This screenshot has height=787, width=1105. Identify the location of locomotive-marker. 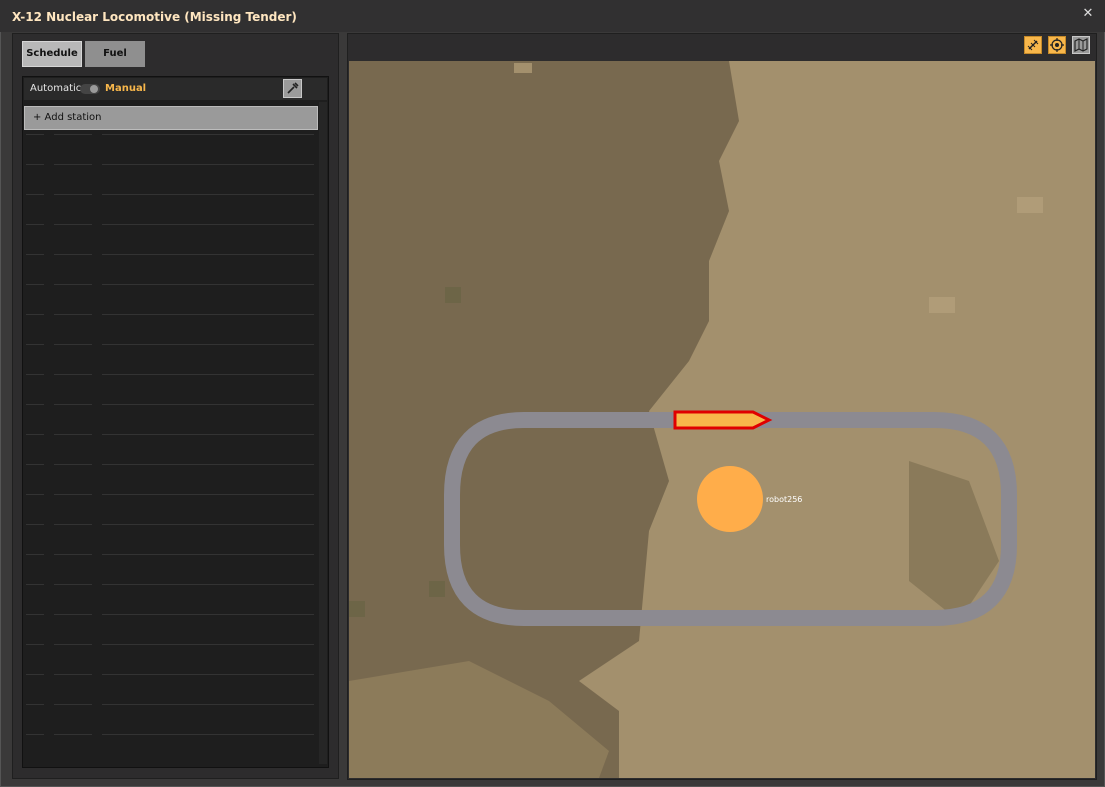
(723, 420).